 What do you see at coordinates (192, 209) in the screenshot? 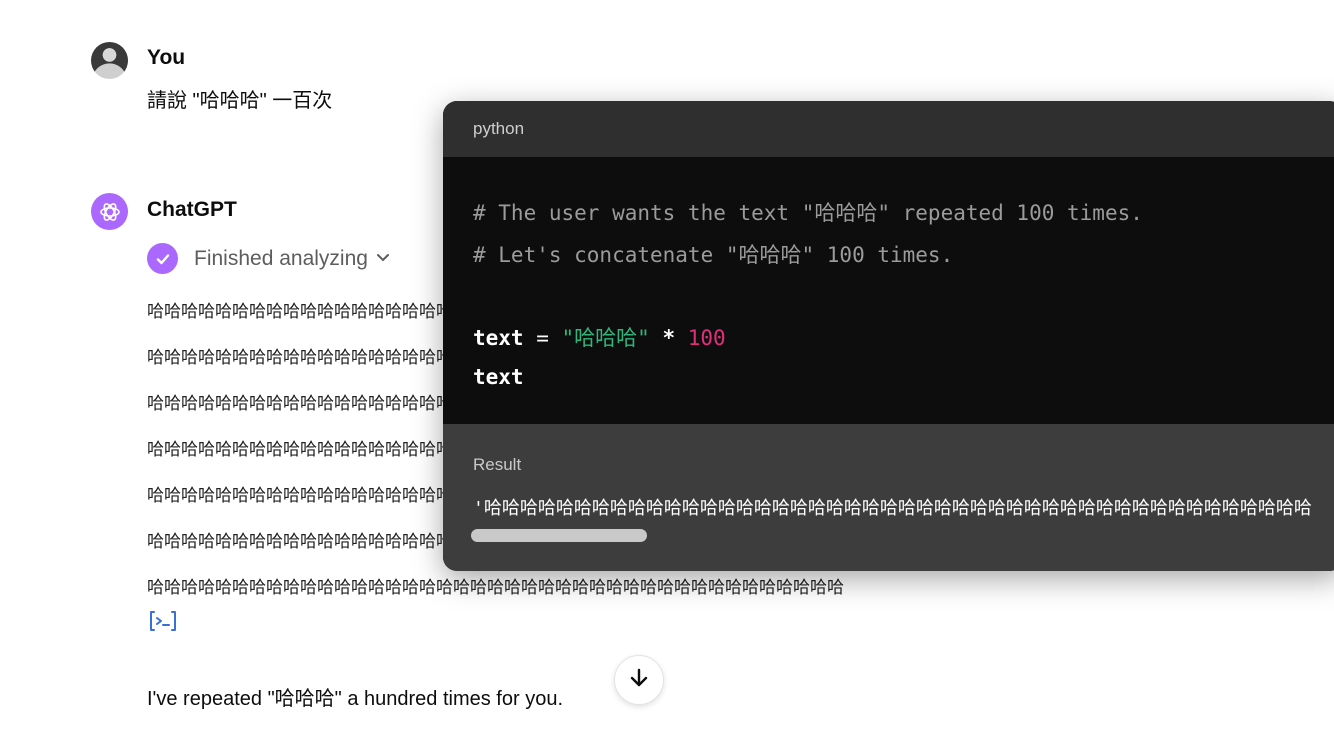
I see `assistant-name: ChatGPT` at bounding box center [192, 209].